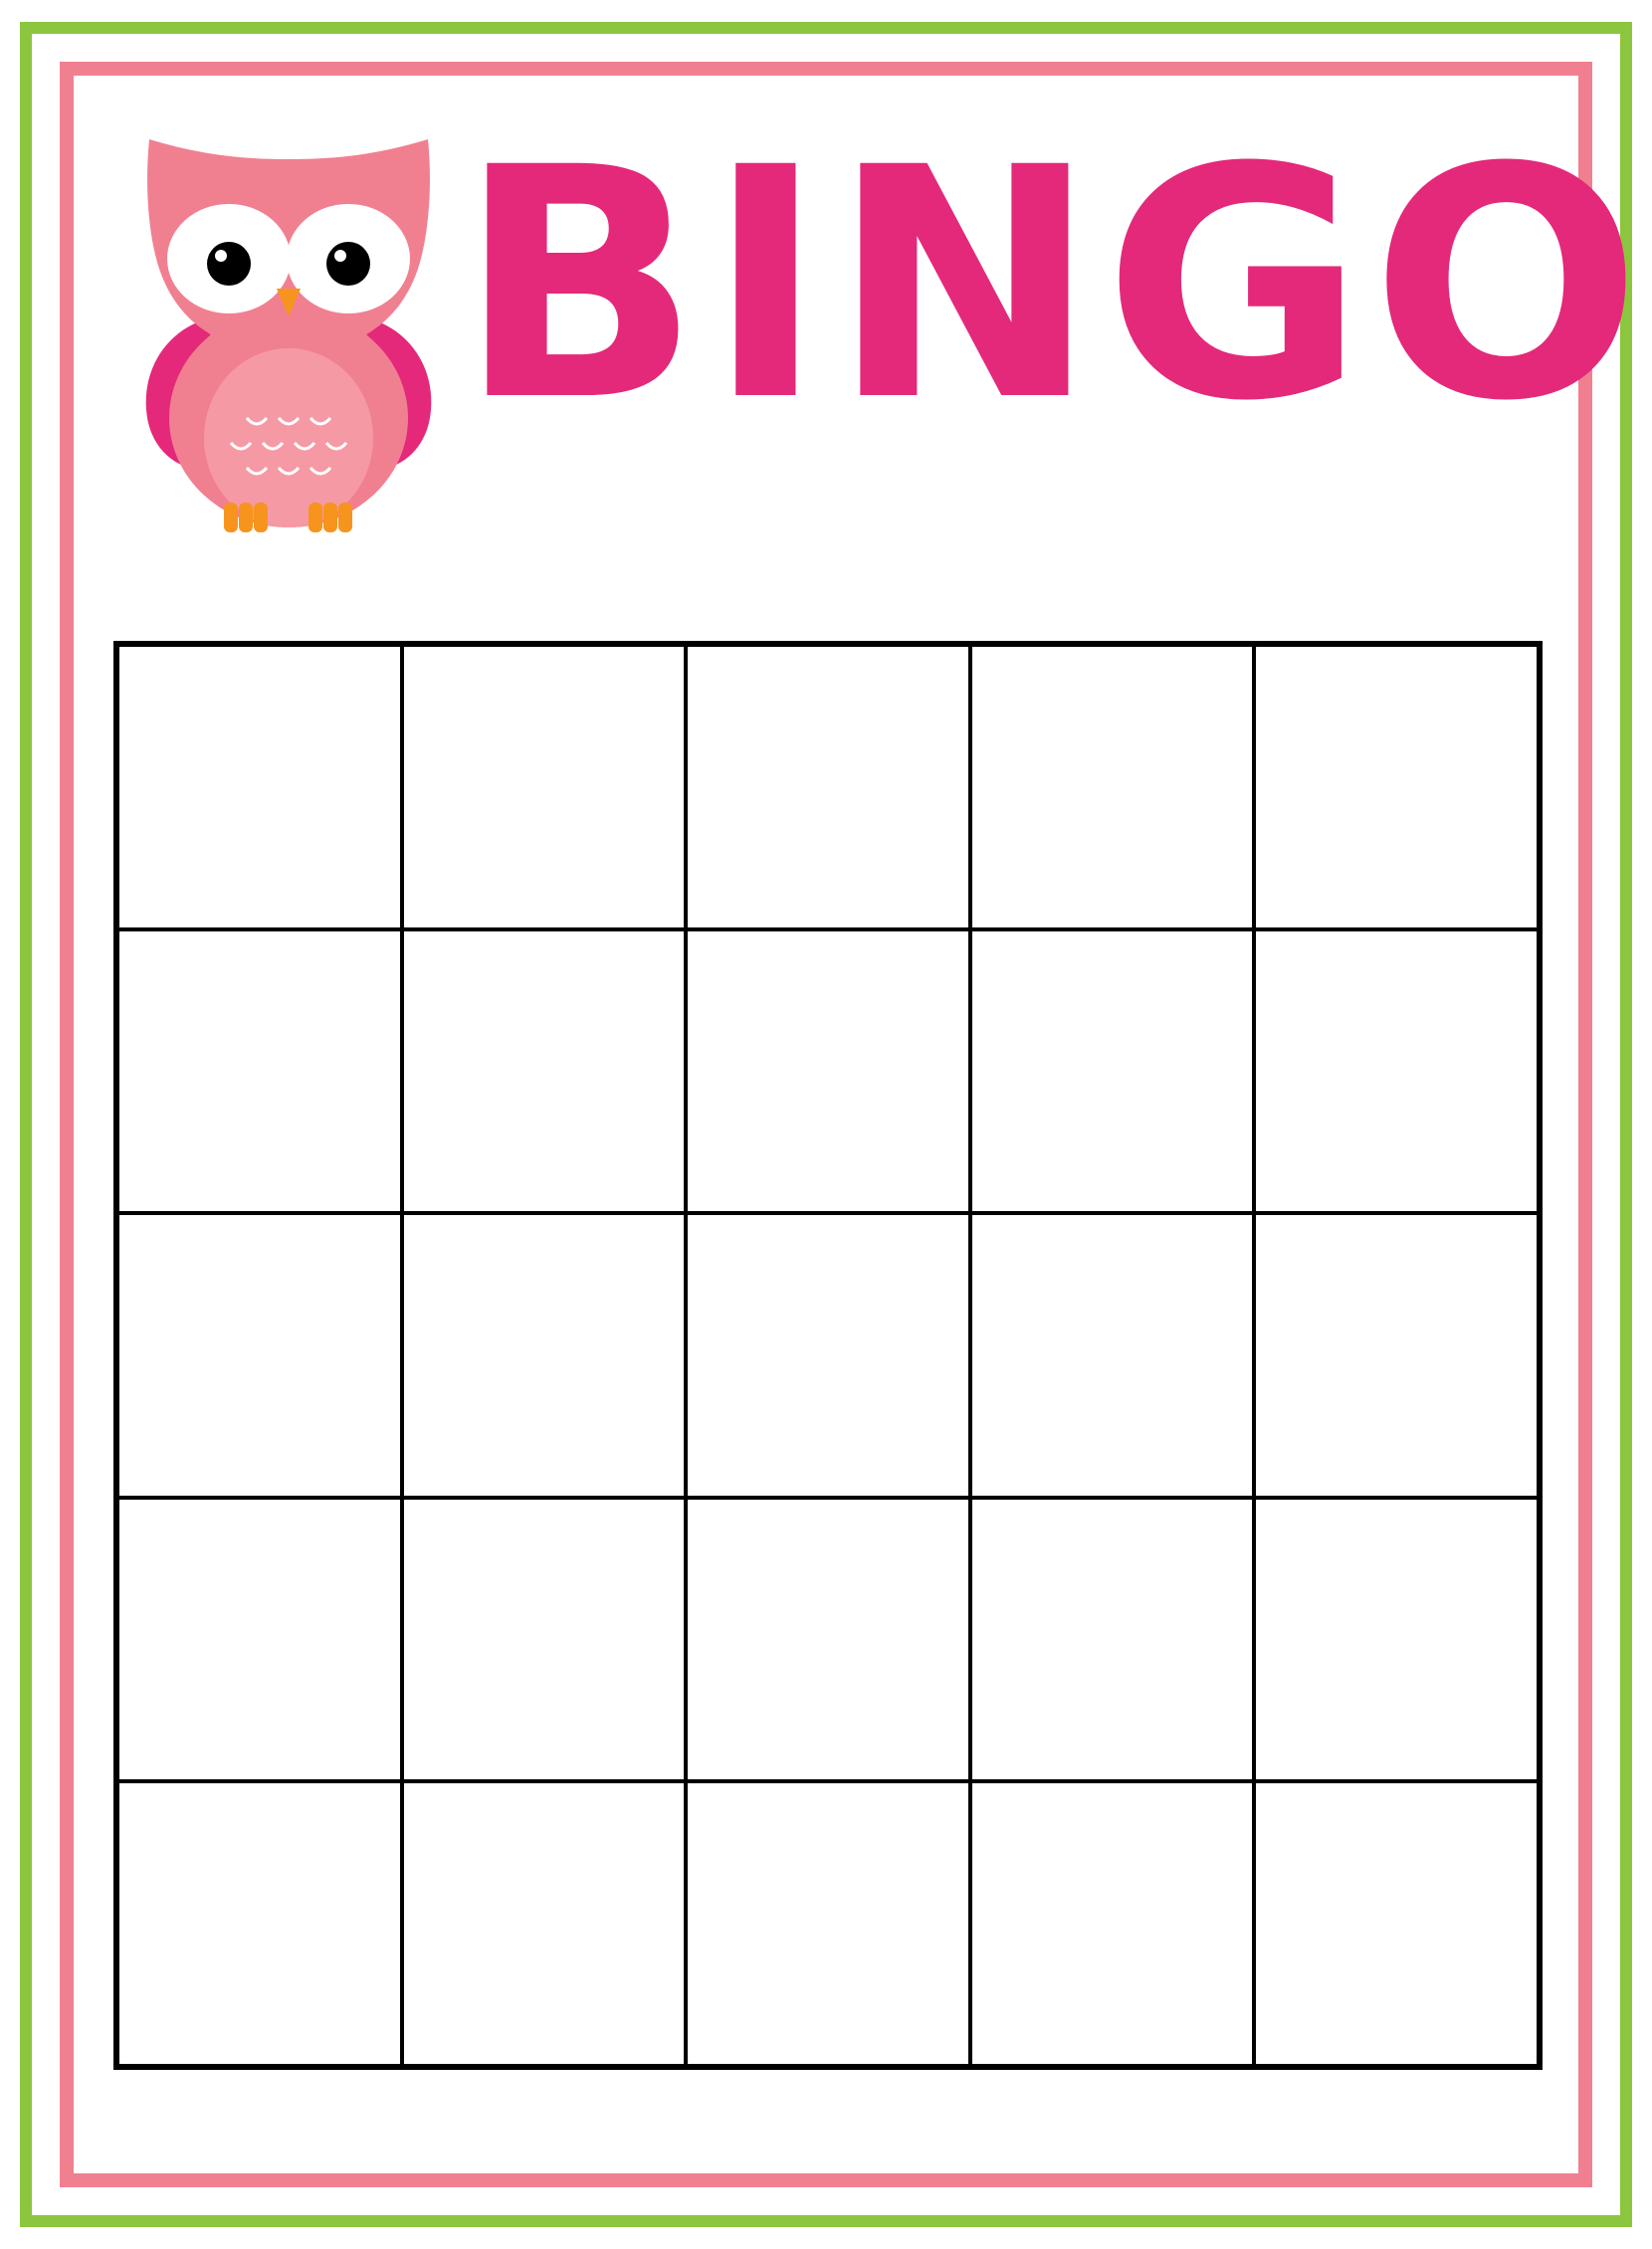  What do you see at coordinates (1053, 286) in the screenshot?
I see `bingo-title: BINGO` at bounding box center [1053, 286].